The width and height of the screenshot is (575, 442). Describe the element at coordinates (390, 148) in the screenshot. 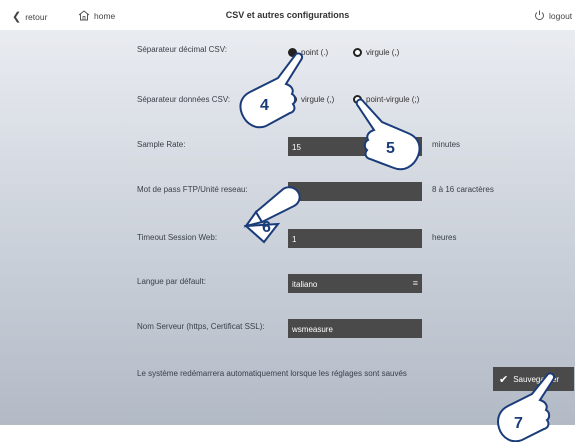

I see `callout-number: 5` at that location.